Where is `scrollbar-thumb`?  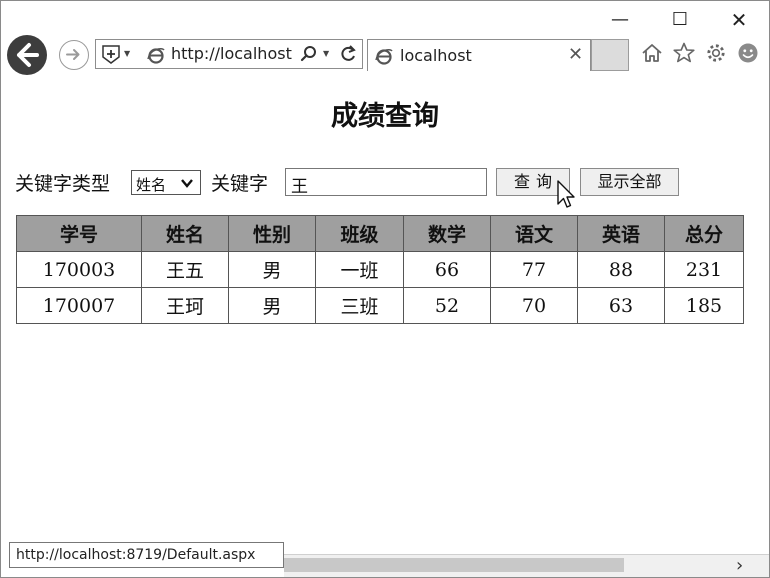
scrollbar-thumb is located at coordinates (454, 565).